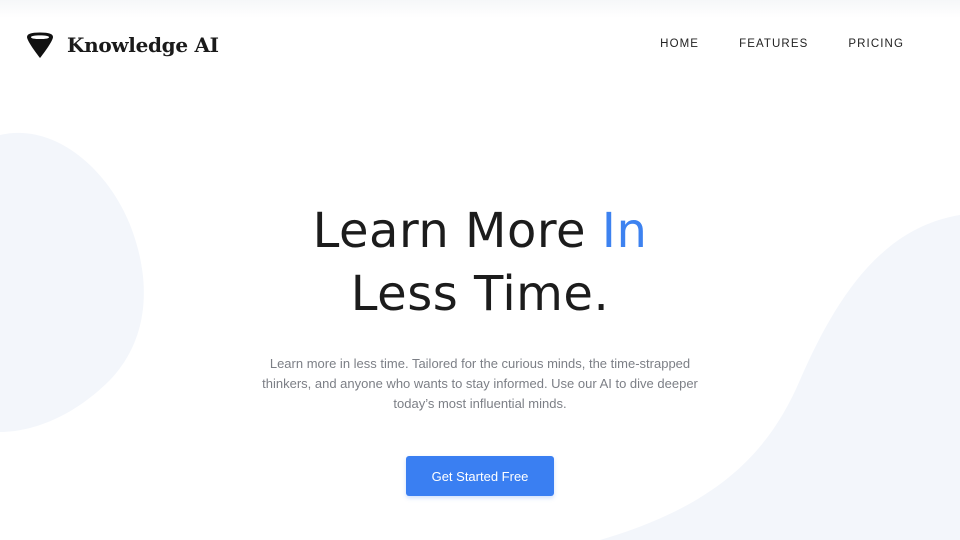 This screenshot has height=540, width=960. Describe the element at coordinates (679, 44) in the screenshot. I see `nav-home-link: HOME` at that location.